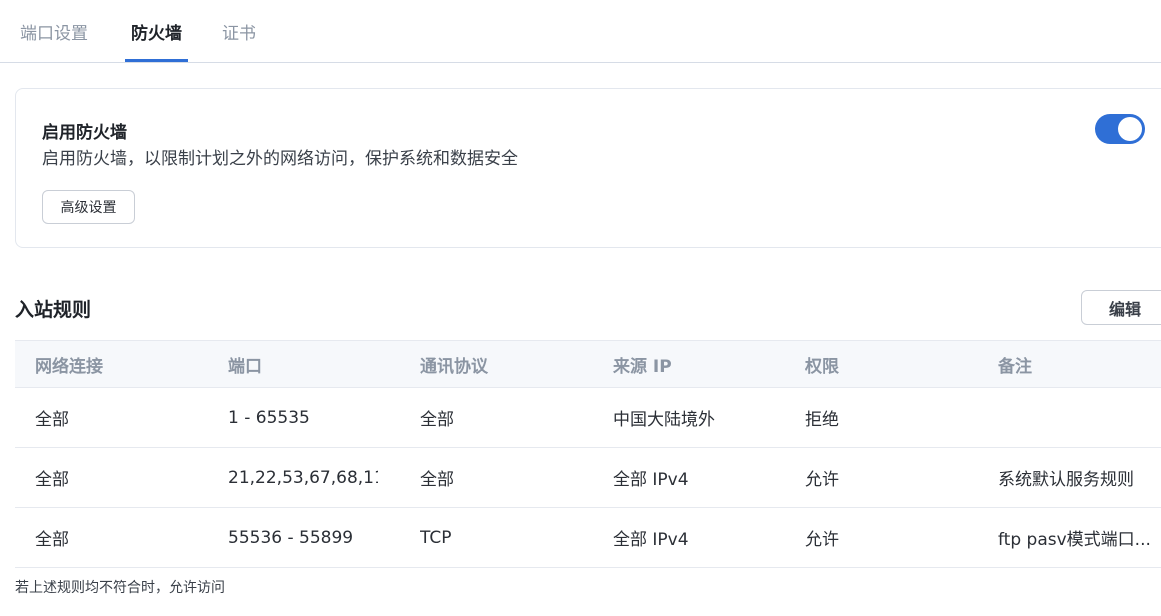  What do you see at coordinates (54, 31) in the screenshot?
I see `tab-port-settings: 端口设置` at bounding box center [54, 31].